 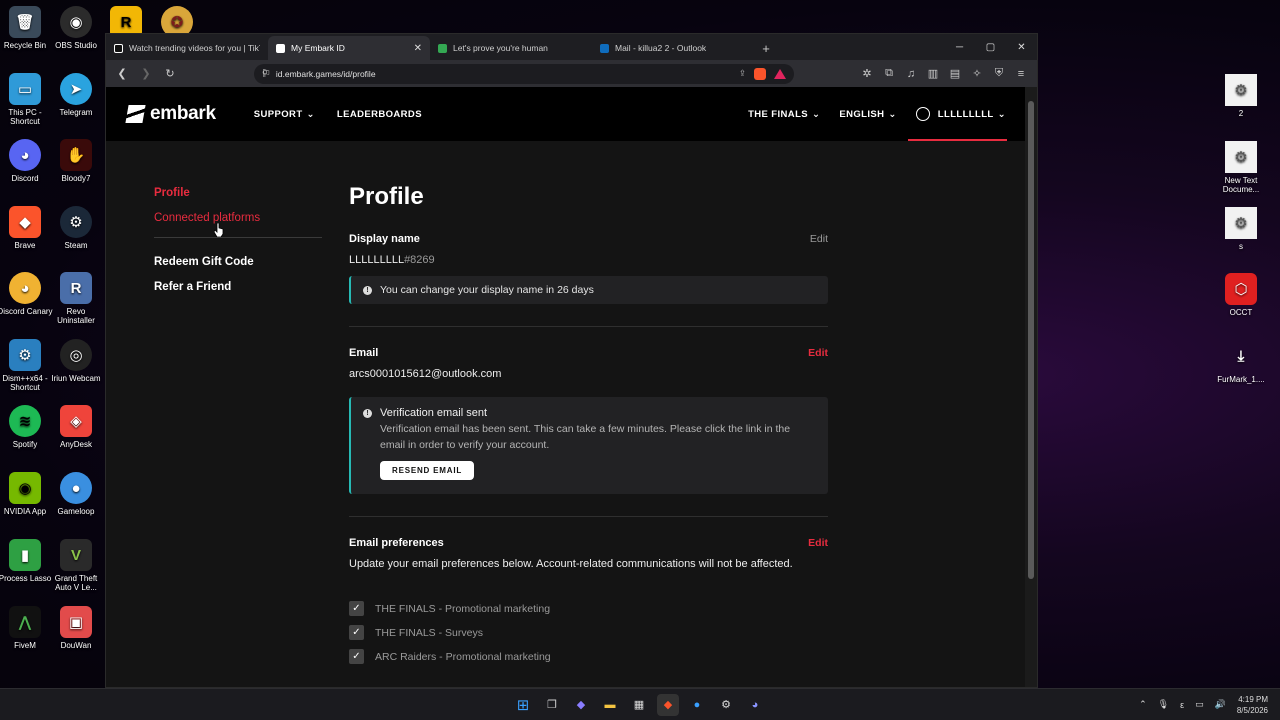 What do you see at coordinates (25, 421) in the screenshot?
I see `spotify-icon: ≋` at bounding box center [25, 421].